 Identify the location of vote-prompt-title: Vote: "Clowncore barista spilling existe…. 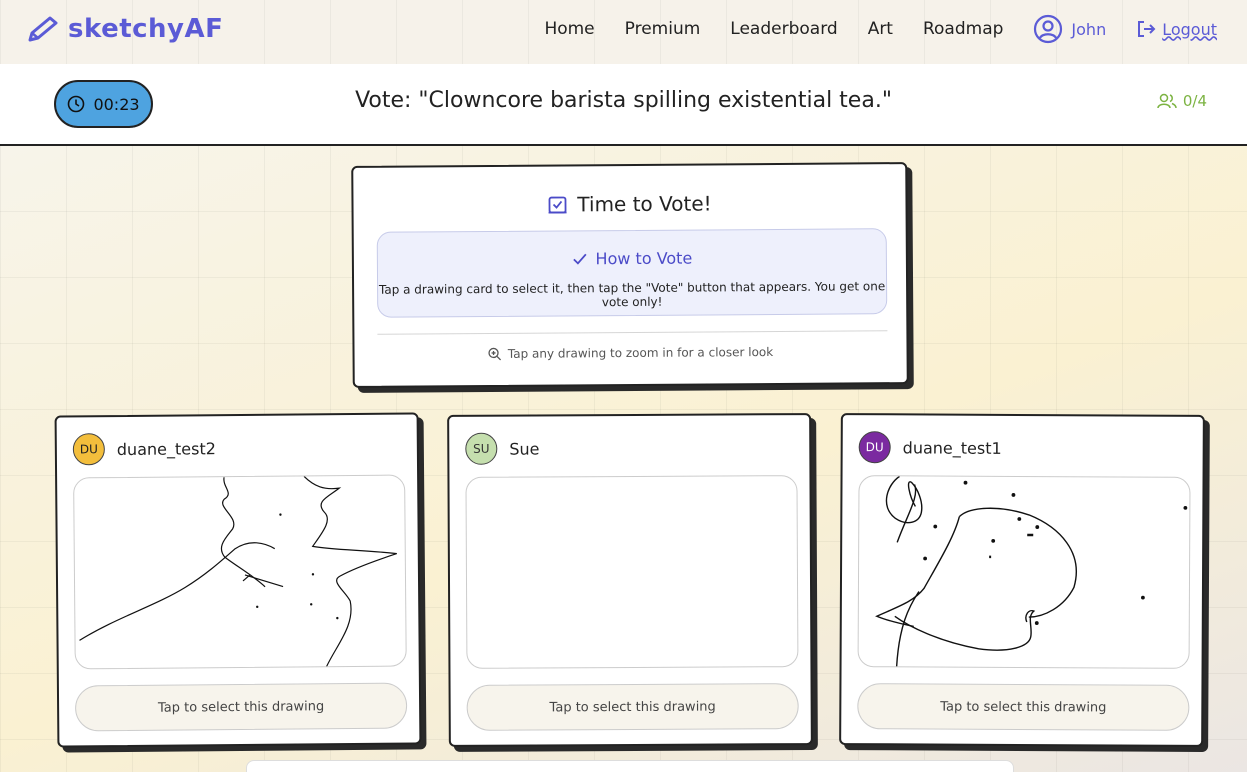
(623, 100).